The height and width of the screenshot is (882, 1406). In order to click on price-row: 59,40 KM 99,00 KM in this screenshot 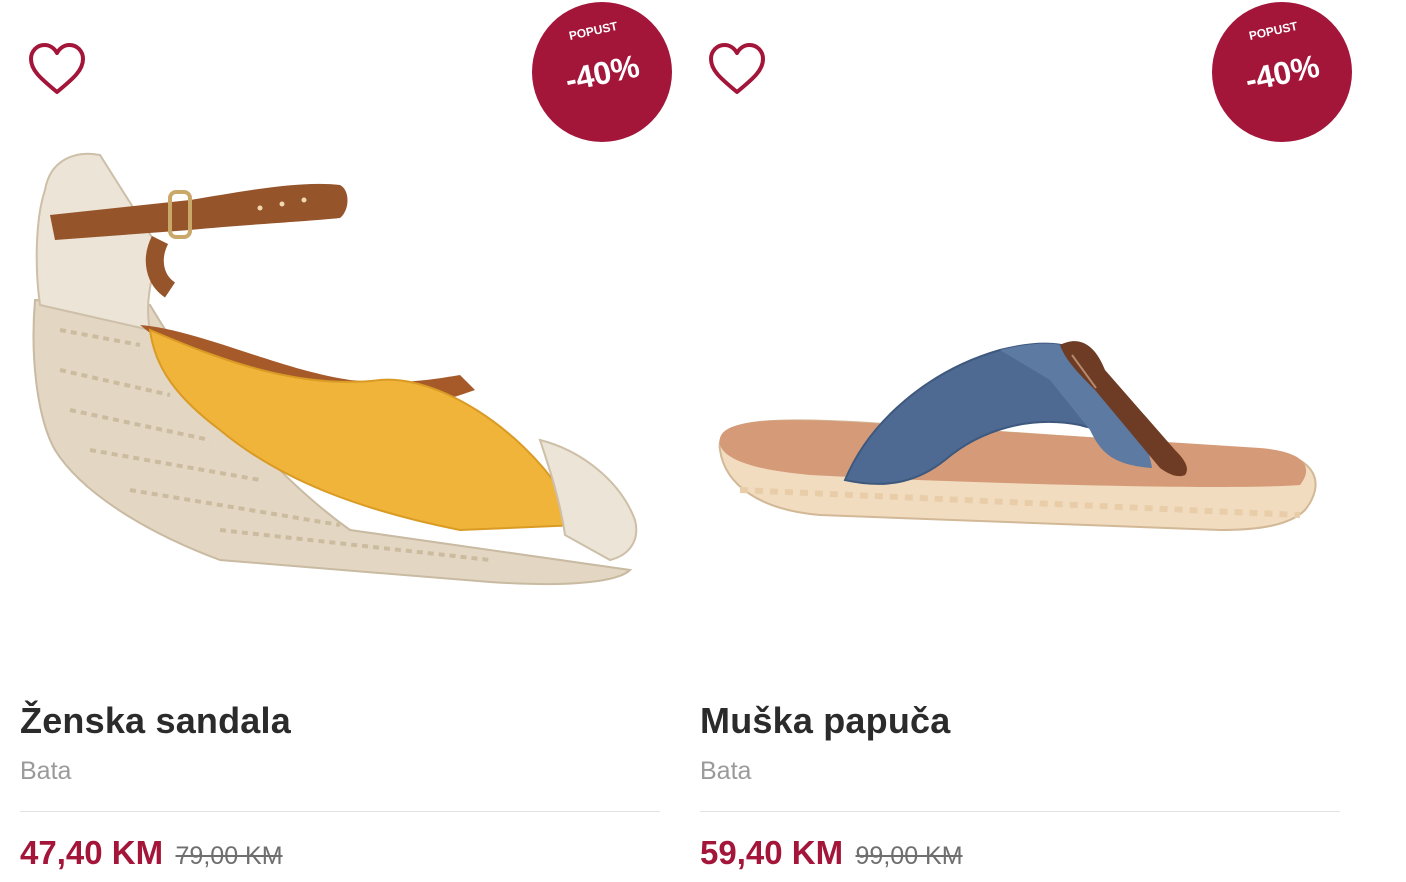, I will do `click(831, 853)`.